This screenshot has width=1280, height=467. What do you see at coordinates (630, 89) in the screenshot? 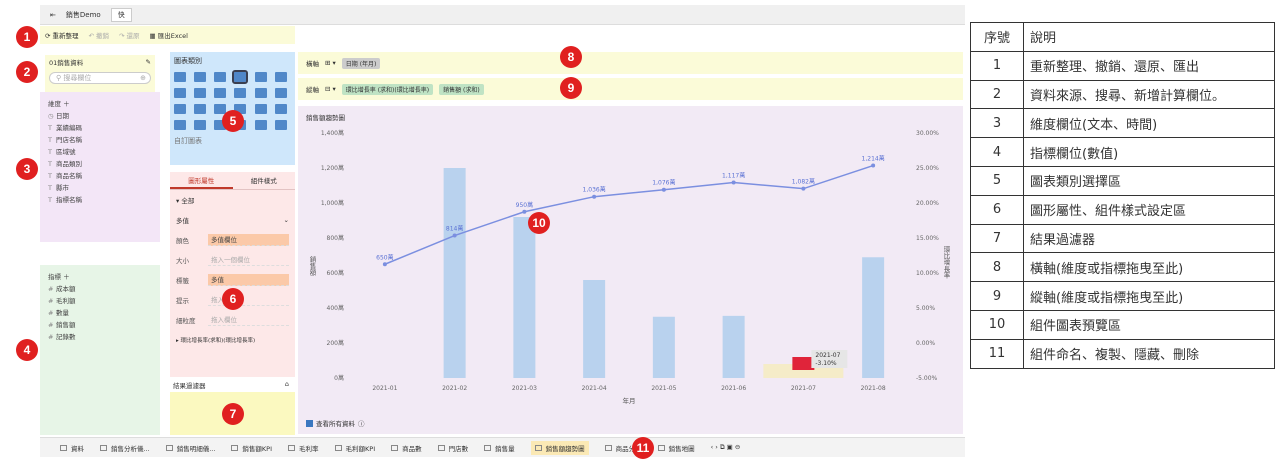
I see `y-axis-shelf: 縱軸 ⊟ ▾ 環比增長率 (求和)(環比增長率) 銷售額 (求和)` at bounding box center [630, 89].